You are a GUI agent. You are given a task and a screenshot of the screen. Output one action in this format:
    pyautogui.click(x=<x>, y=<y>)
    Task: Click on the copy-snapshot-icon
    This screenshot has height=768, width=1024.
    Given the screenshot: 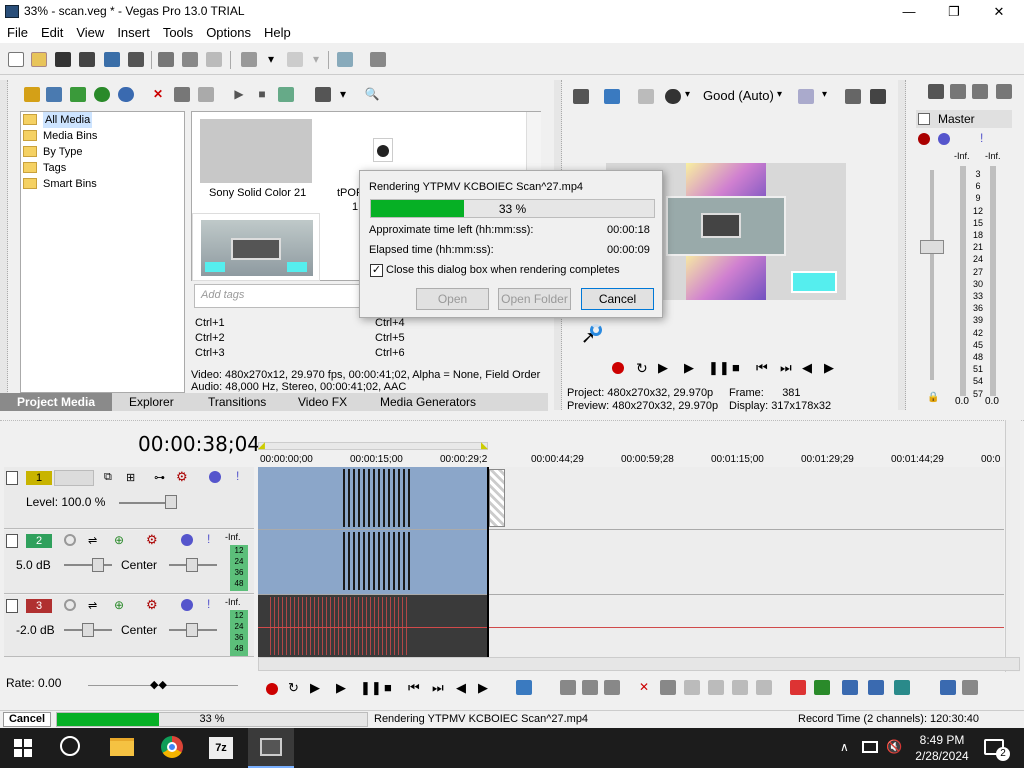 What is the action you would take?
    pyautogui.click(x=853, y=96)
    